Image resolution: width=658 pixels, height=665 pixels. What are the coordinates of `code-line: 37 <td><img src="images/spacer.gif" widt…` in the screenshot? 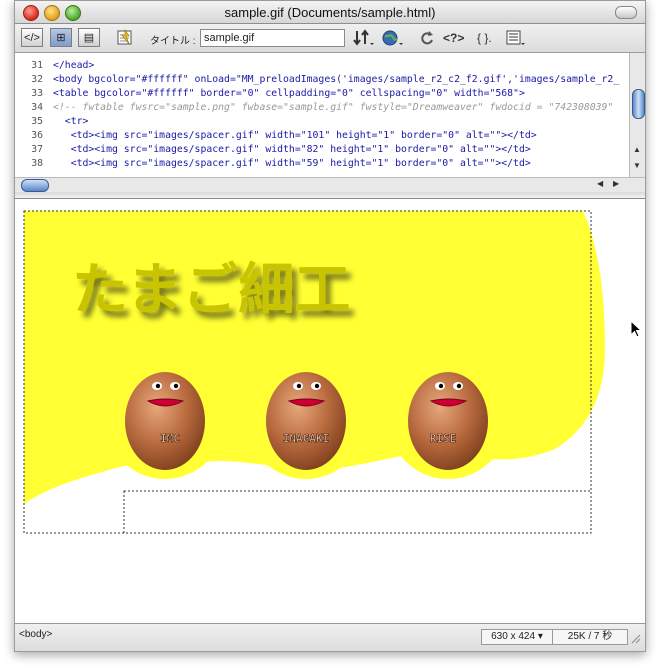 It's located at (321, 150).